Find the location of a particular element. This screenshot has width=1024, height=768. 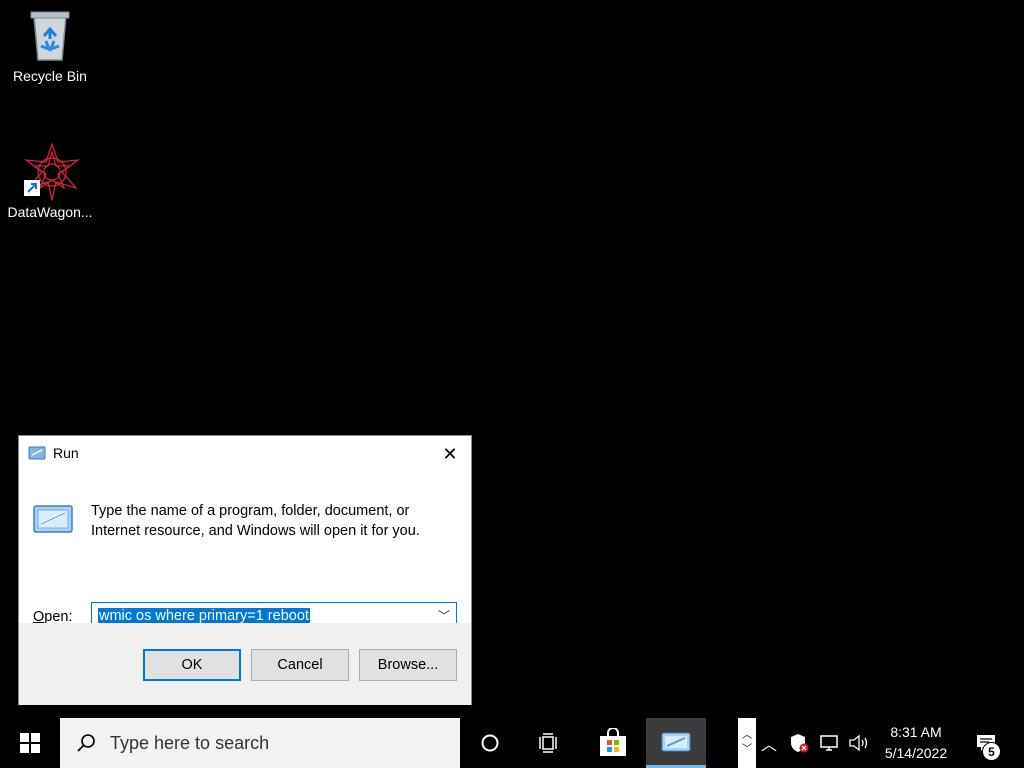

desktop-icon-recycle-bin: Recycle Bin is located at coordinates (50, 45).